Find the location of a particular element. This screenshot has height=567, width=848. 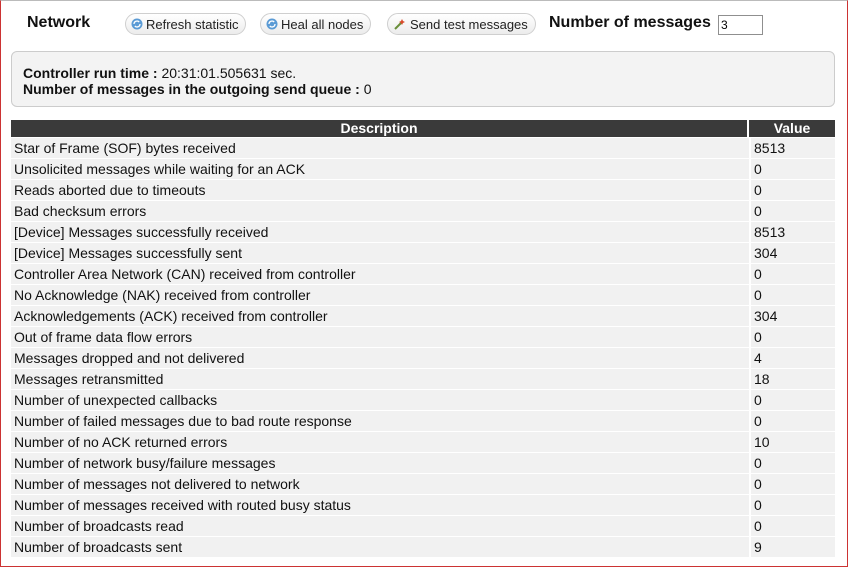

heal-all-nodes-button: Heal all nodes is located at coordinates (316, 25).